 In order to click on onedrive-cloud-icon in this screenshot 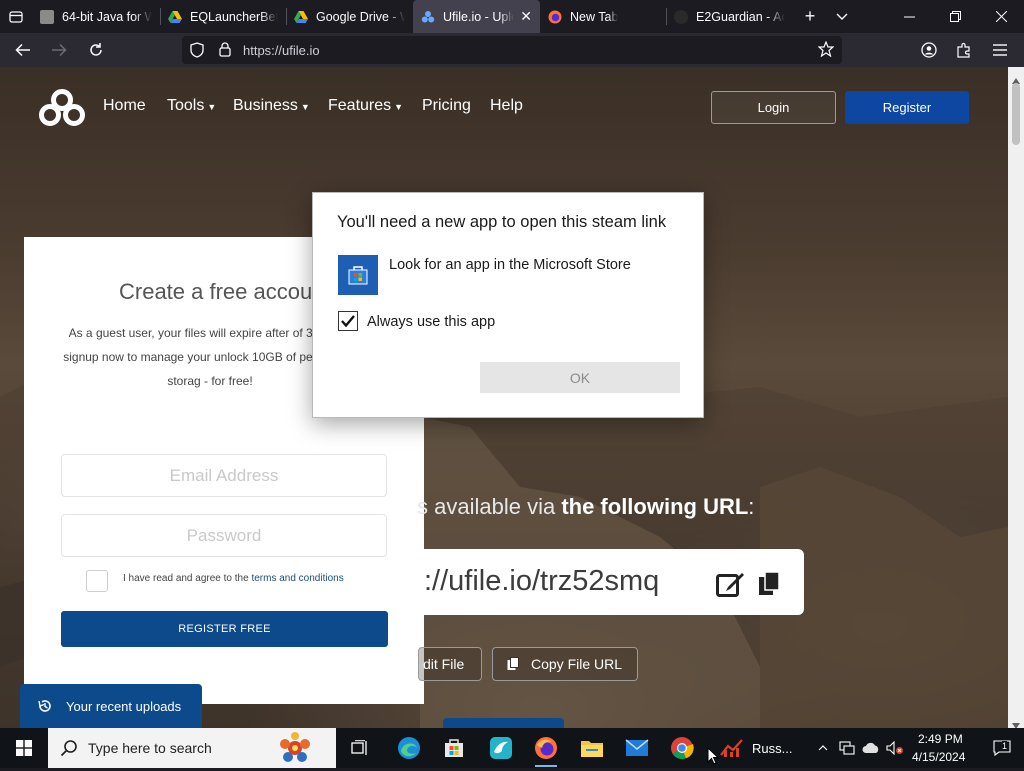, I will do `click(871, 748)`.